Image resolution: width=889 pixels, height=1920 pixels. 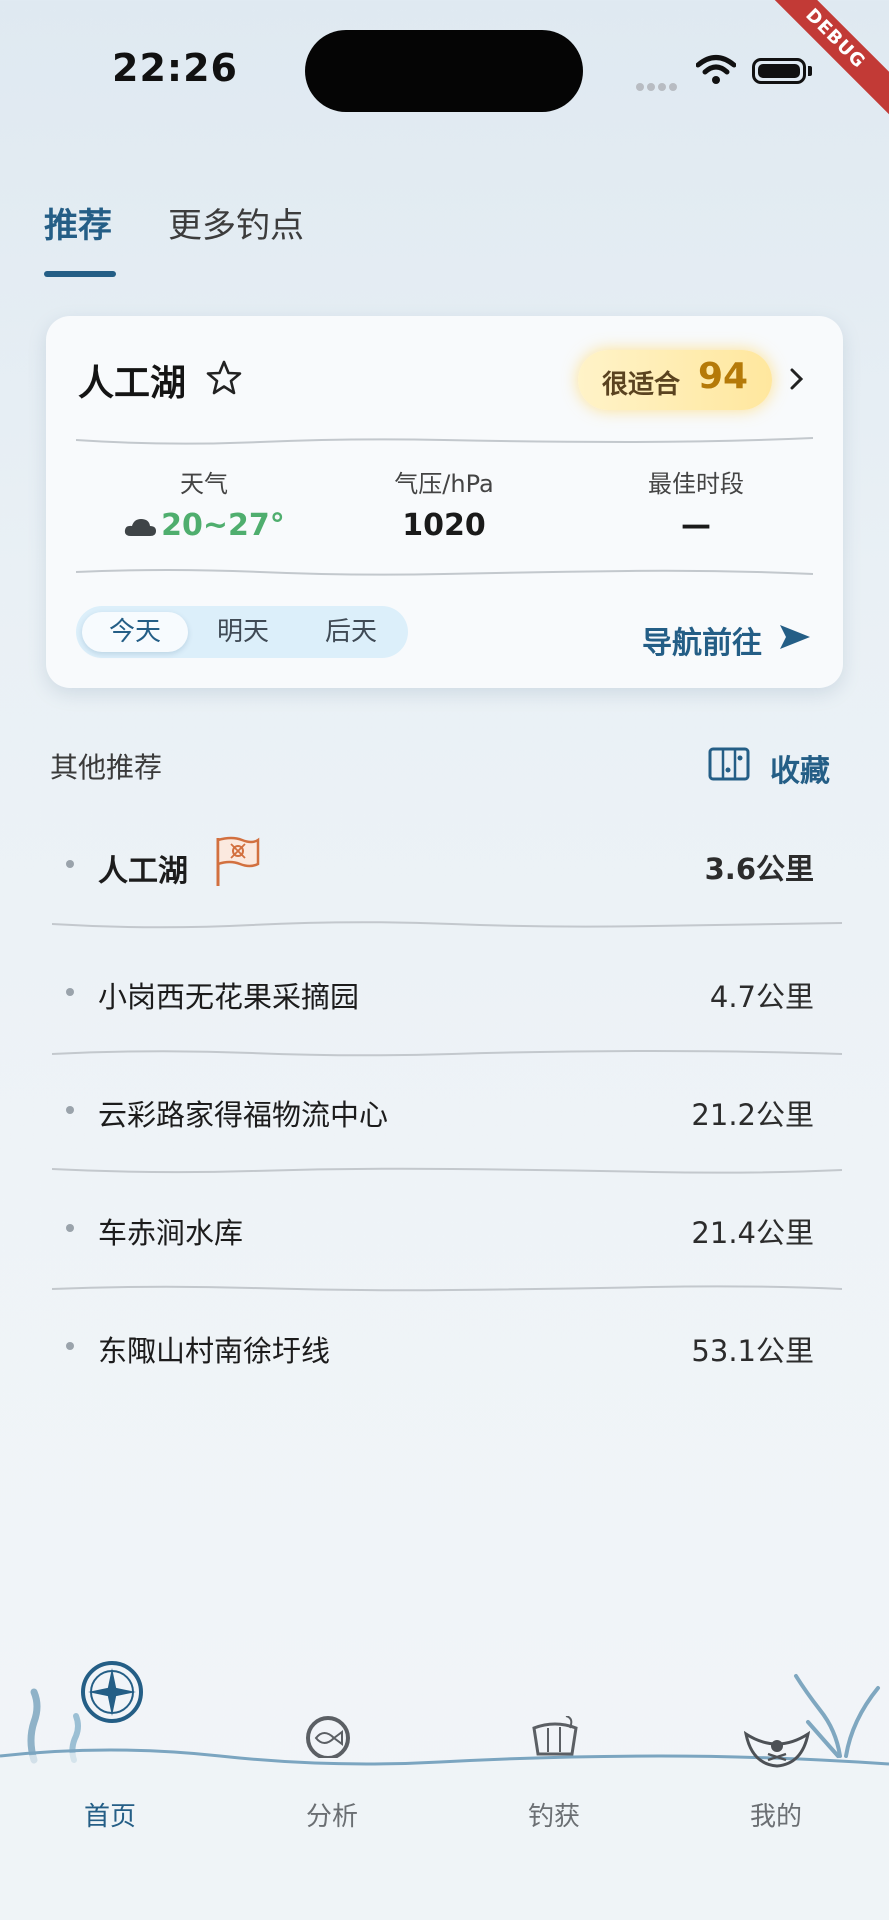 I want to click on list-item: 车赤涧水库 21.4公里, so click(x=447, y=1233).